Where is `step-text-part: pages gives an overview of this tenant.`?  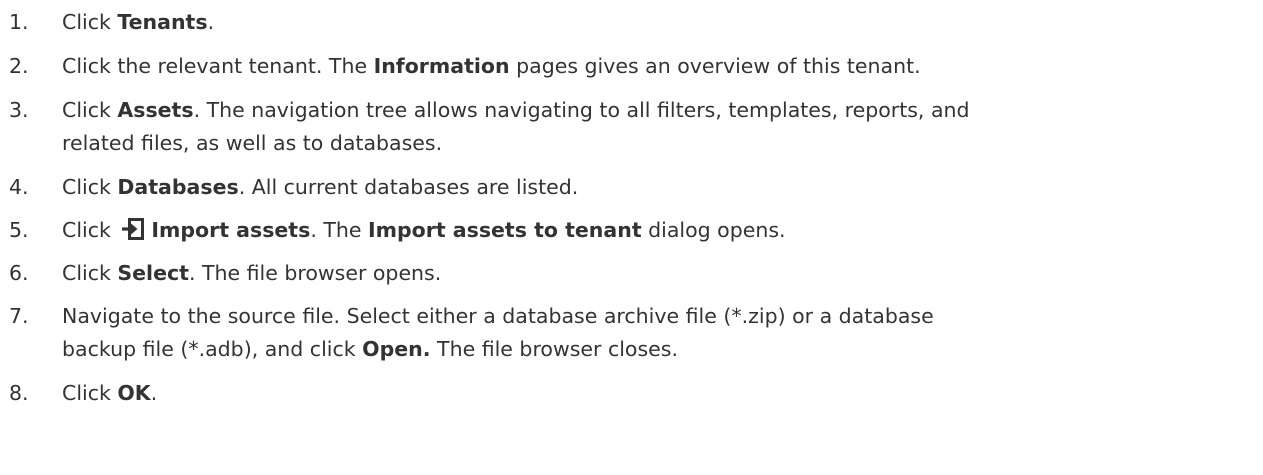 step-text-part: pages gives an overview of this tenant. is located at coordinates (715, 66).